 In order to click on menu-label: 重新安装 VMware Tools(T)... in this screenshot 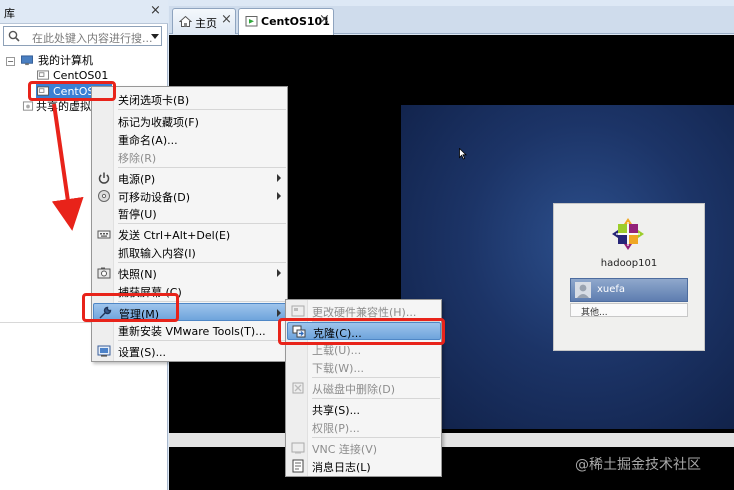, I will do `click(192, 331)`.